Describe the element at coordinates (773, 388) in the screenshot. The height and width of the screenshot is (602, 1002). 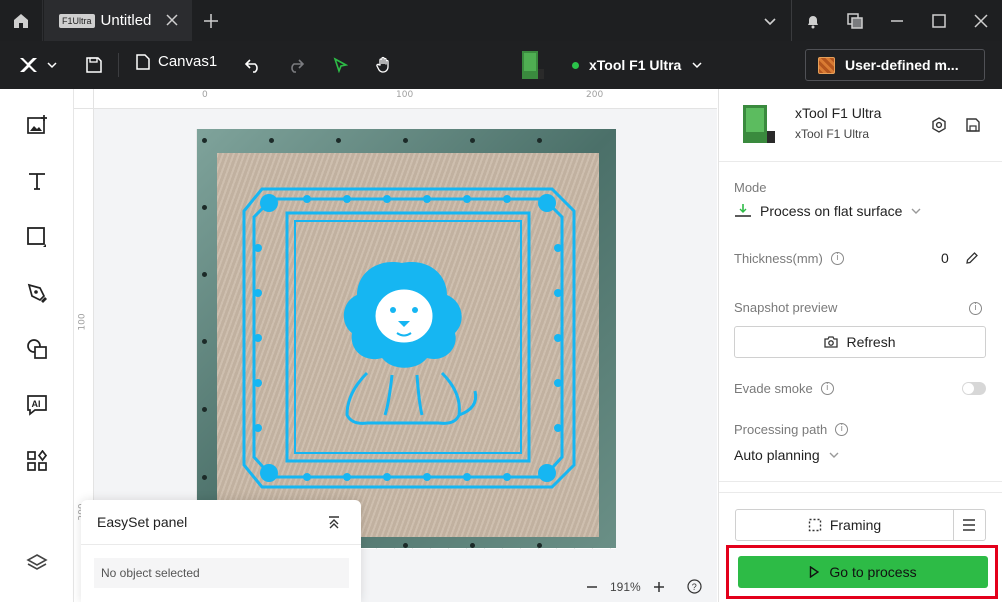
I see `evade-smoke-label-text: Evade smoke` at that location.